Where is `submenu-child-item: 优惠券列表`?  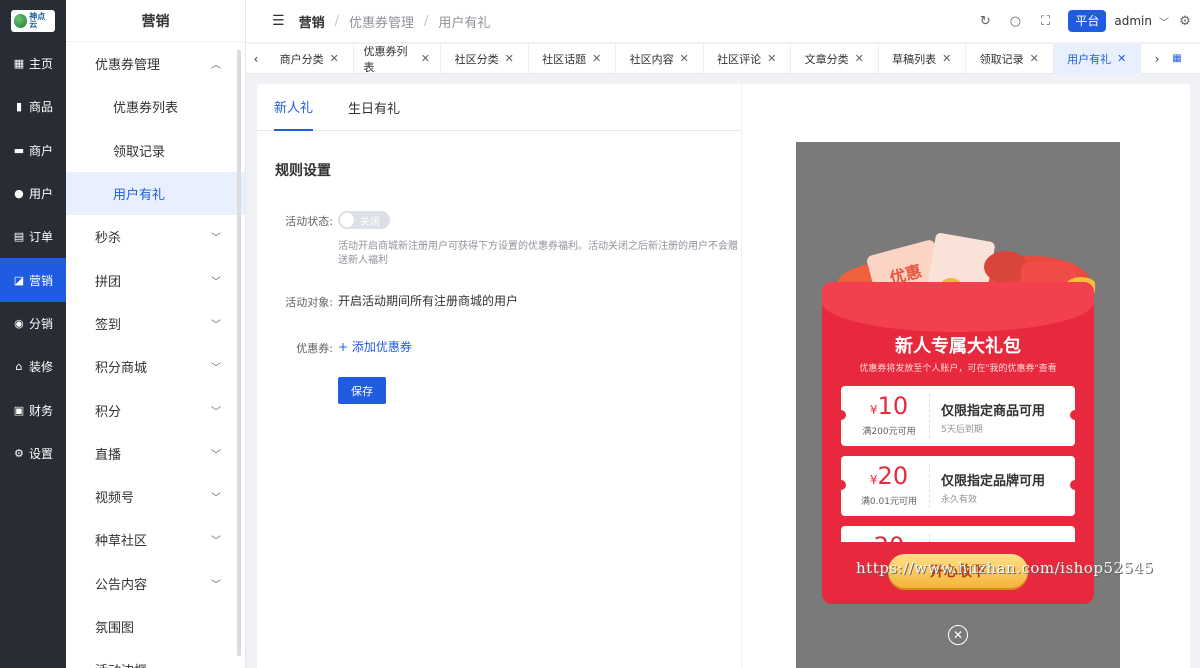 submenu-child-item: 优惠券列表 is located at coordinates (155, 106).